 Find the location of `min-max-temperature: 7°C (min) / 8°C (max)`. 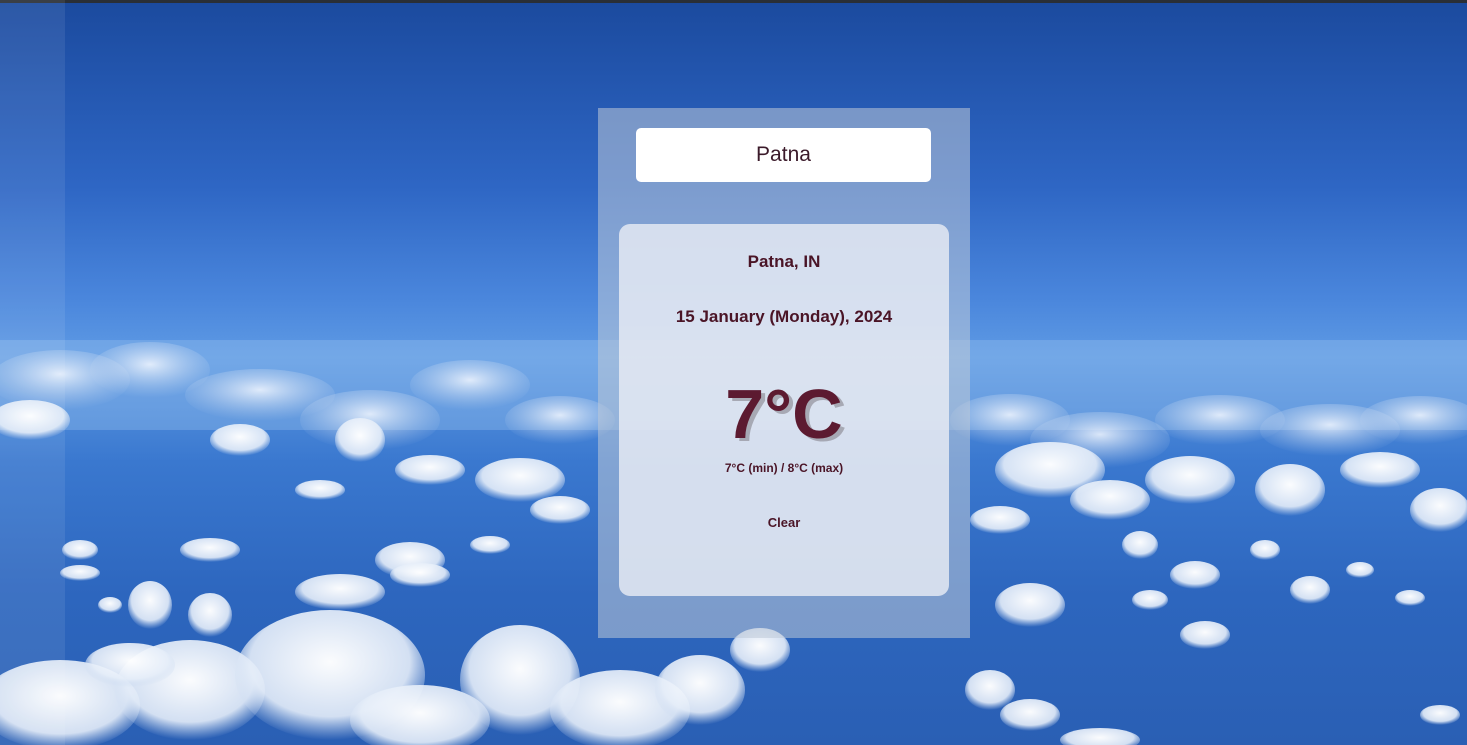

min-max-temperature: 7°C (min) / 8°C (max) is located at coordinates (784, 468).